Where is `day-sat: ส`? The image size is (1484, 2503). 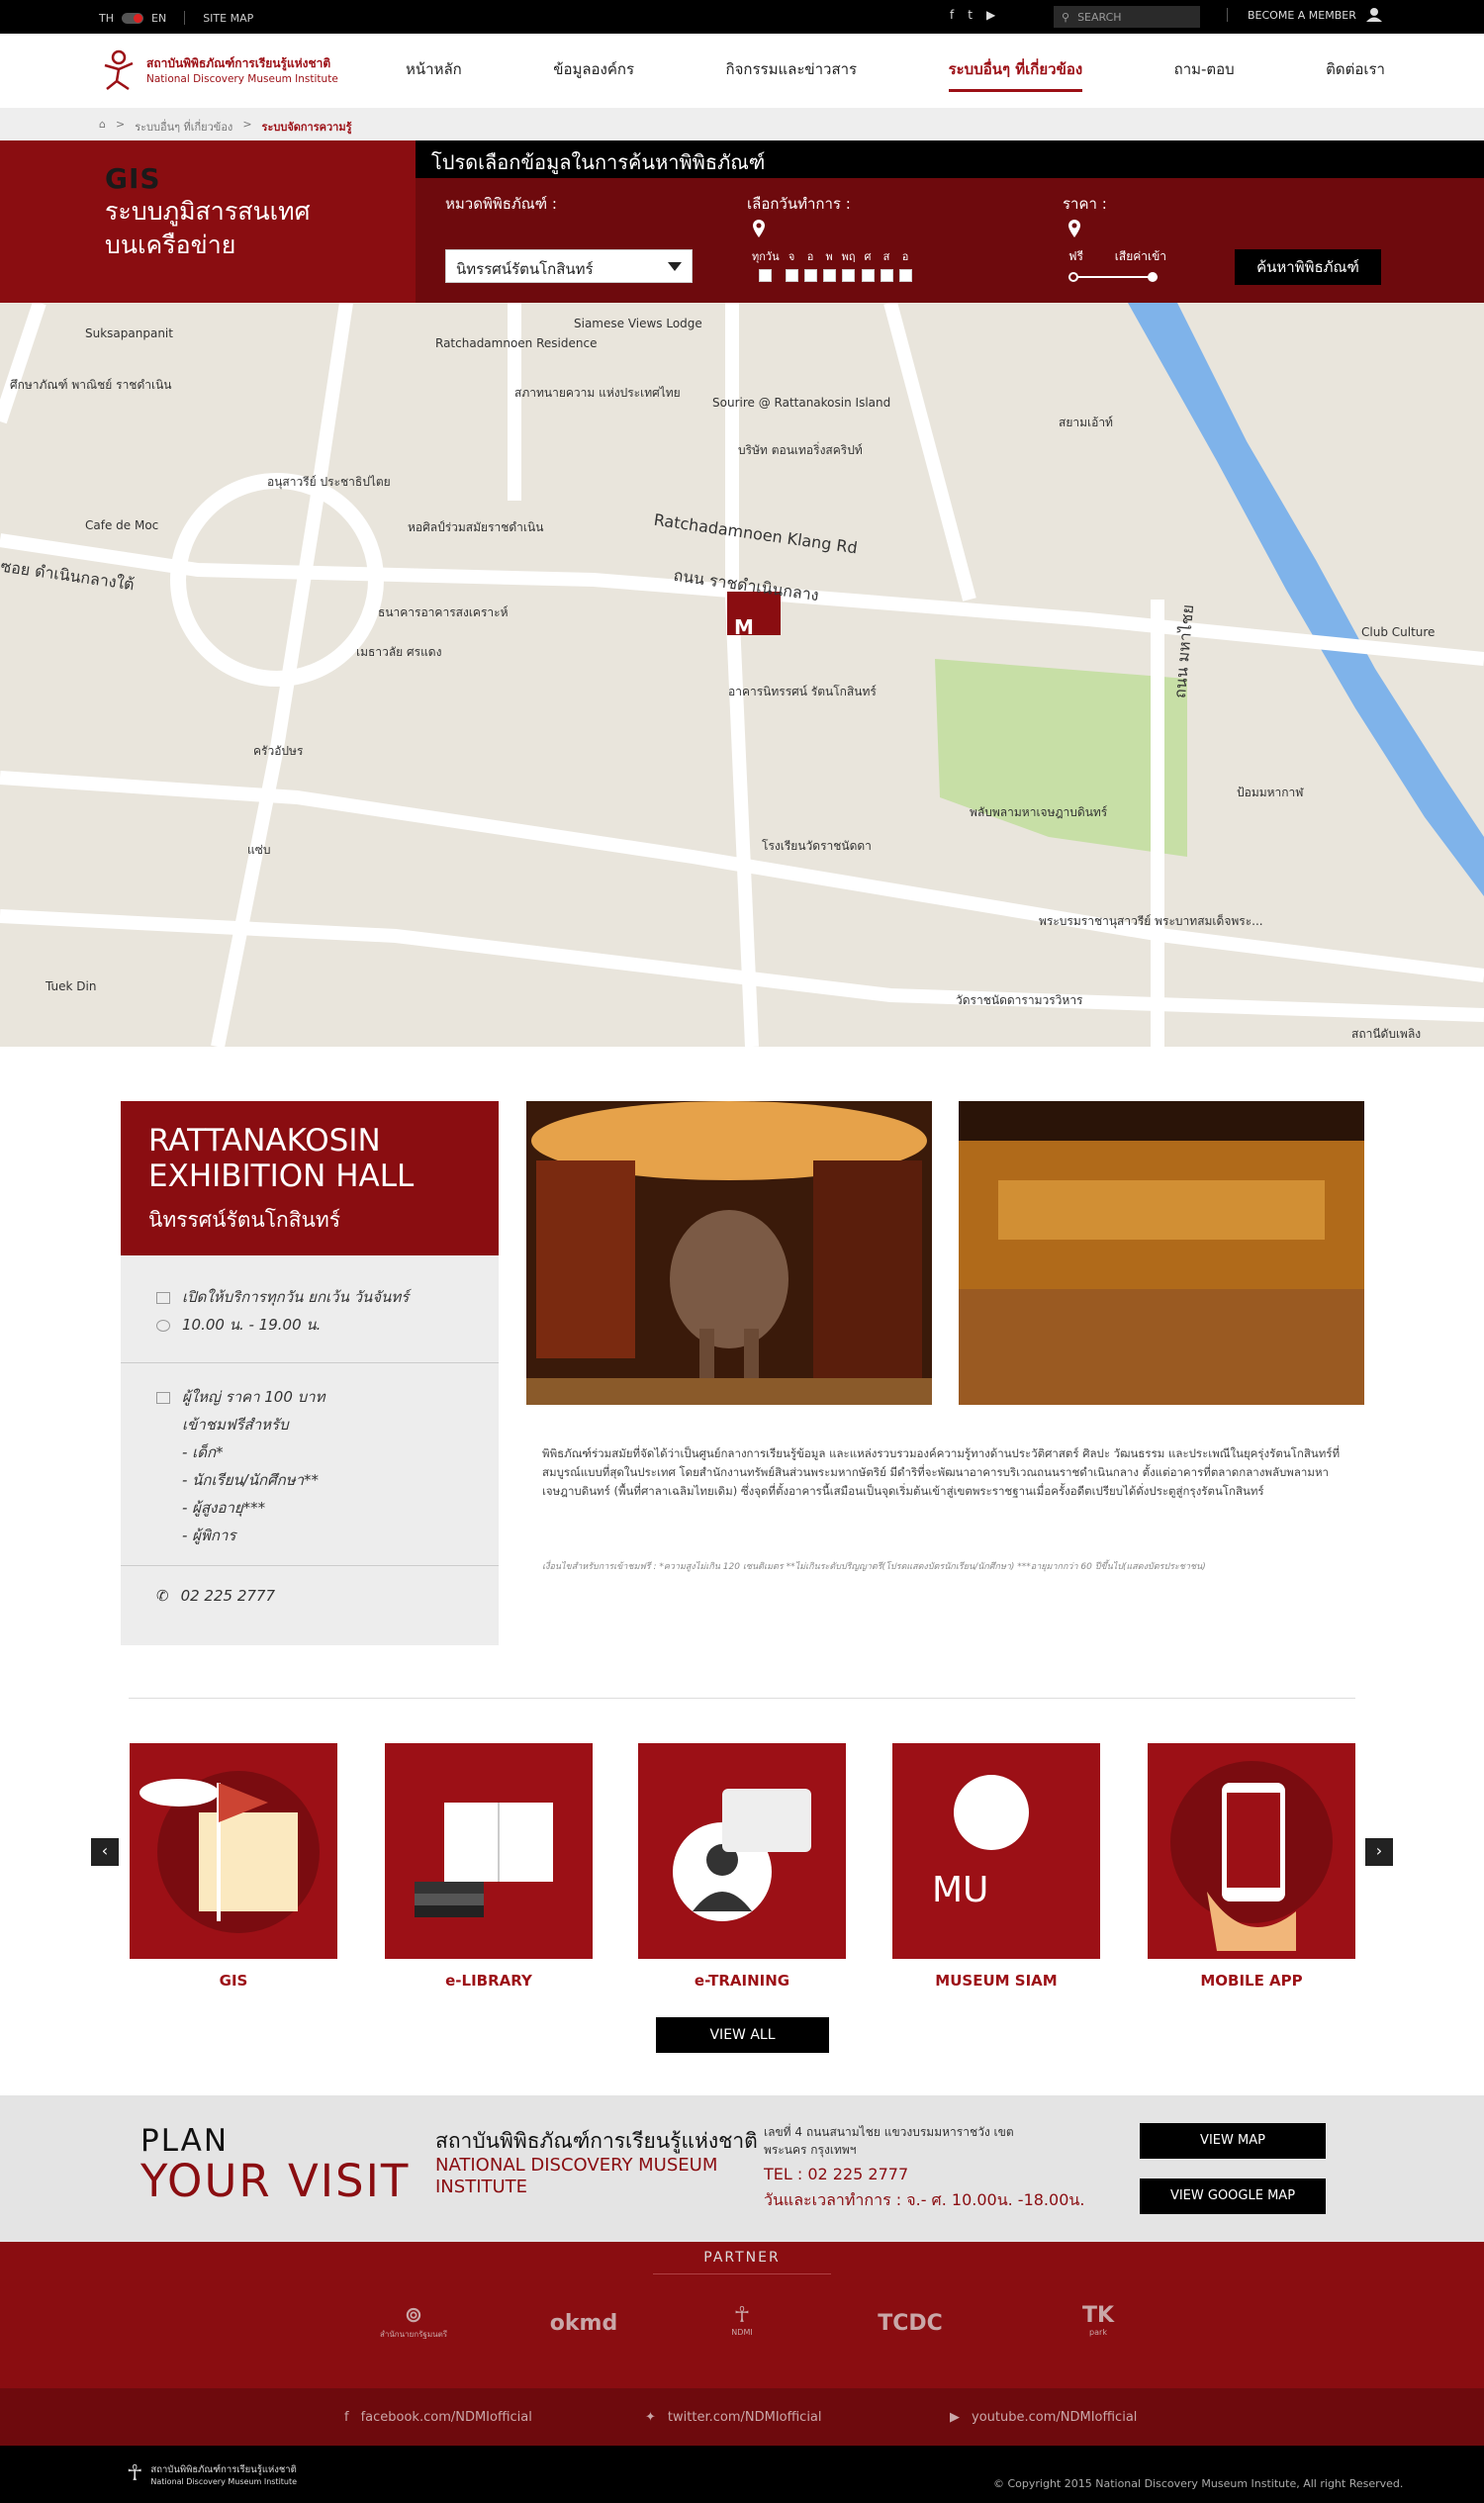 day-sat: ส is located at coordinates (886, 264).